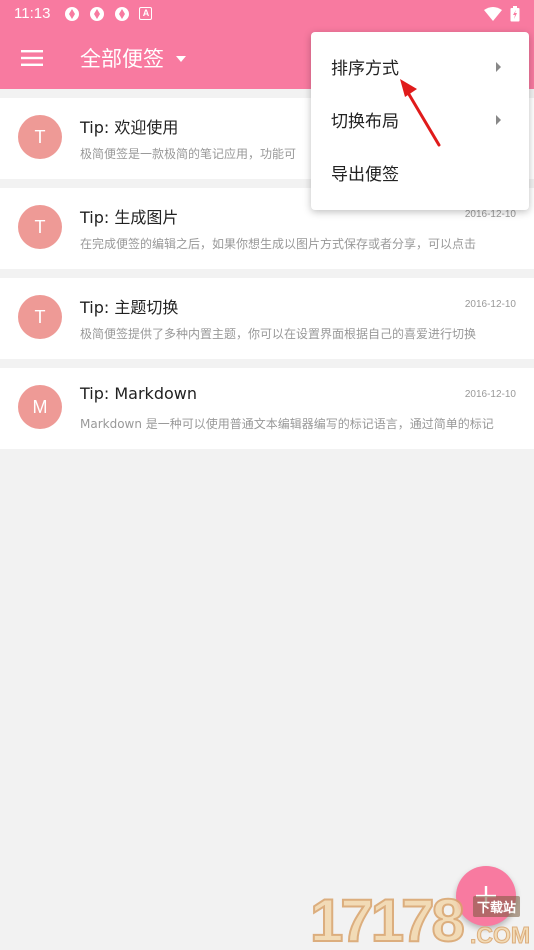  I want to click on menu-item-export: 导出便签, so click(420, 172).